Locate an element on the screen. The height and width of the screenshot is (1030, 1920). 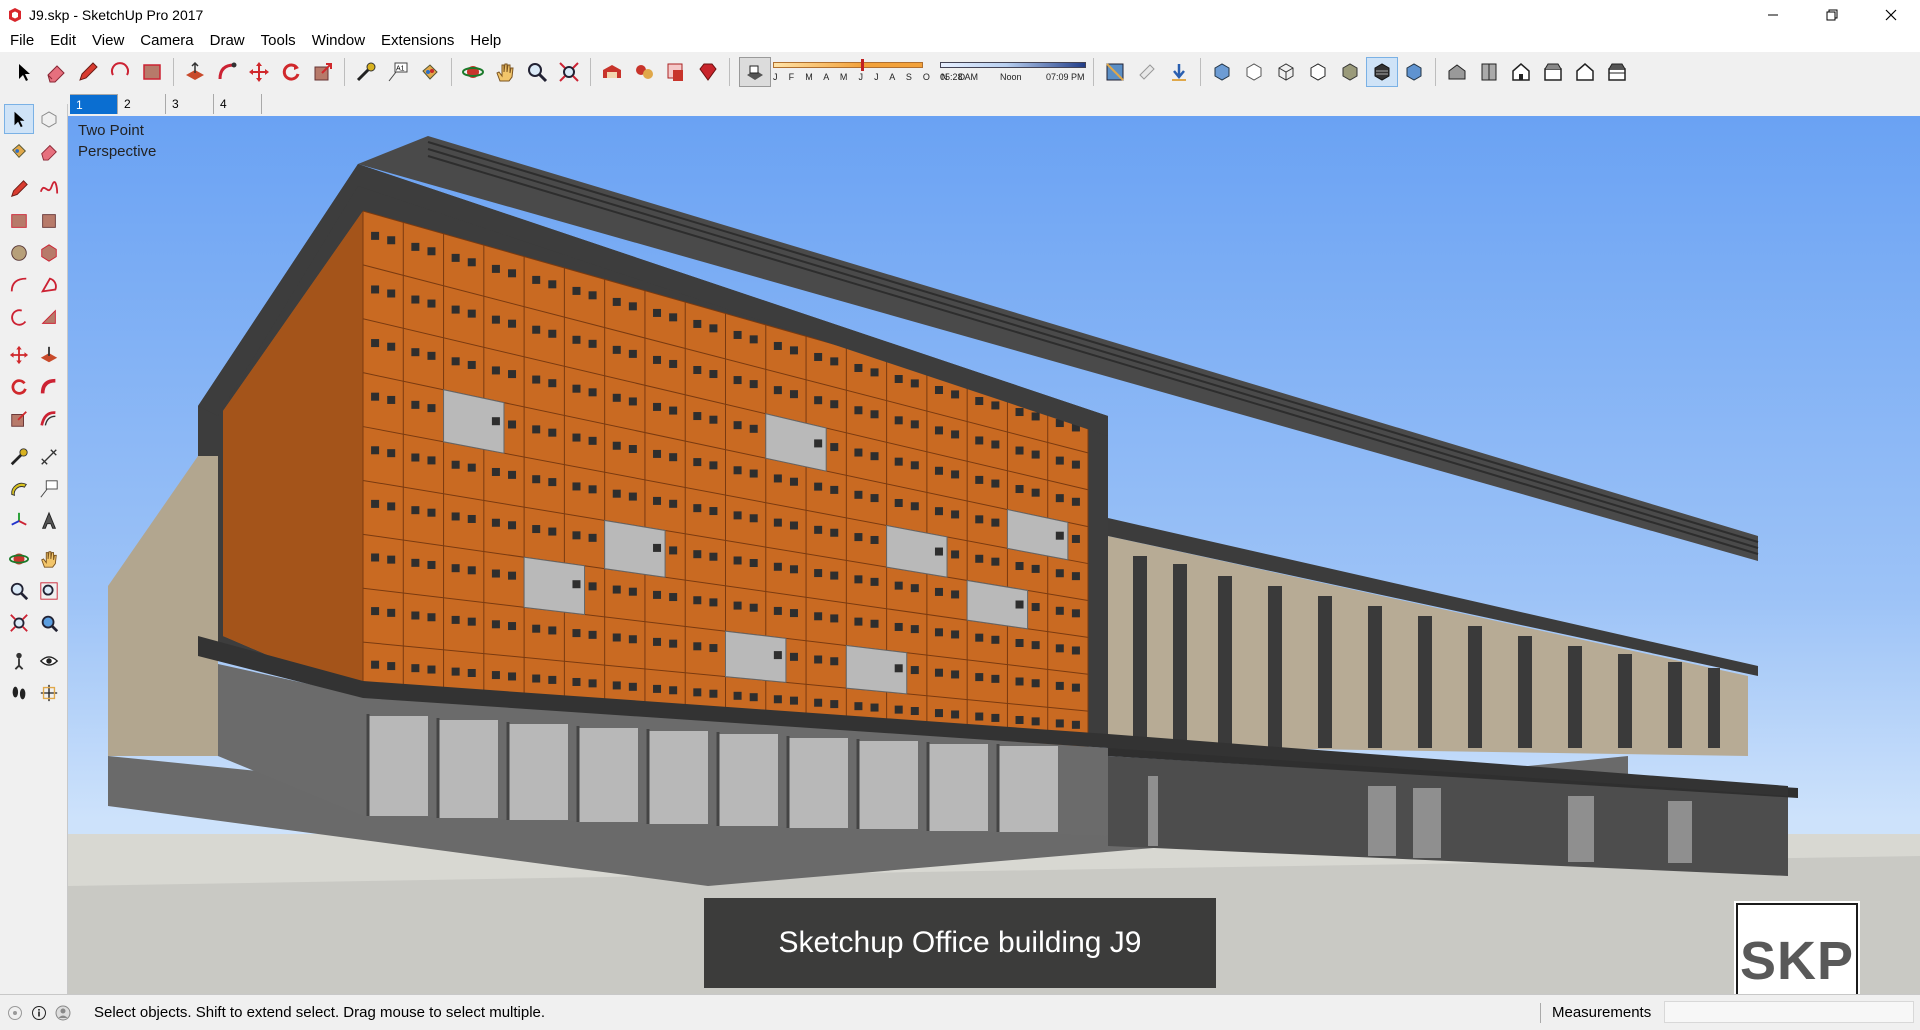
right-view-button is located at coordinates (1553, 72).